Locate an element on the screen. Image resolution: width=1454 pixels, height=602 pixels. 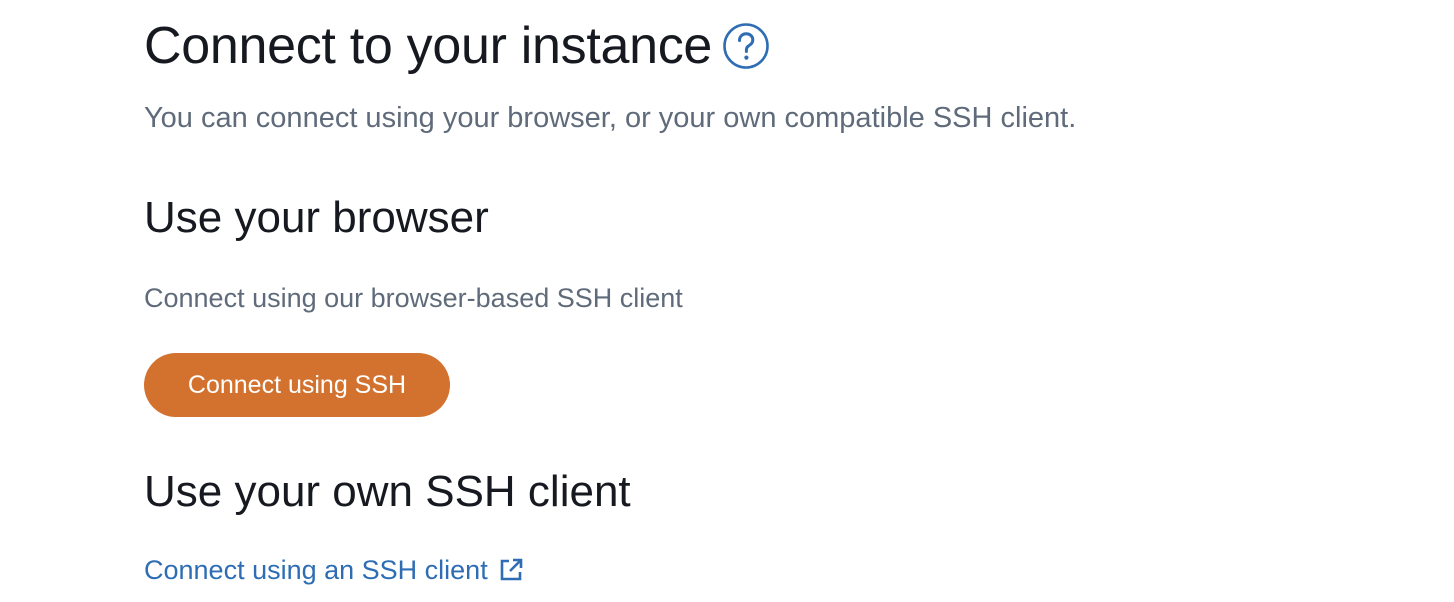
connect-ssh-client-link: Connect using an SSH client is located at coordinates (334, 570).